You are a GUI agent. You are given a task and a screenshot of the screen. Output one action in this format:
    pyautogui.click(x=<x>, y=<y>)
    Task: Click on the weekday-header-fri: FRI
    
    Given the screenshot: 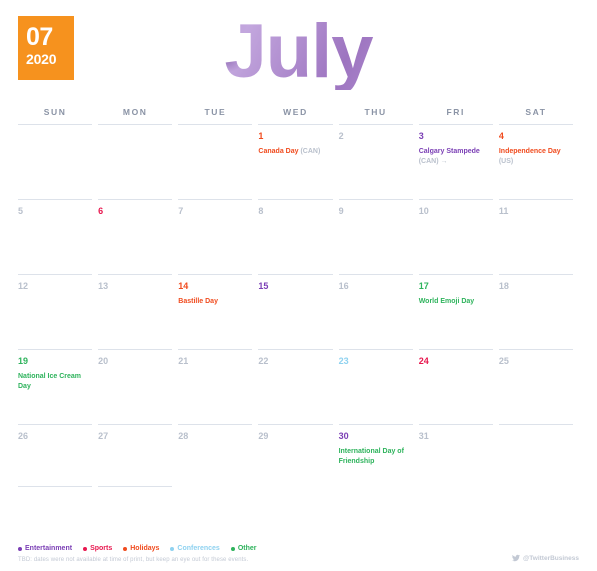 What is the action you would take?
    pyautogui.click(x=455, y=116)
    